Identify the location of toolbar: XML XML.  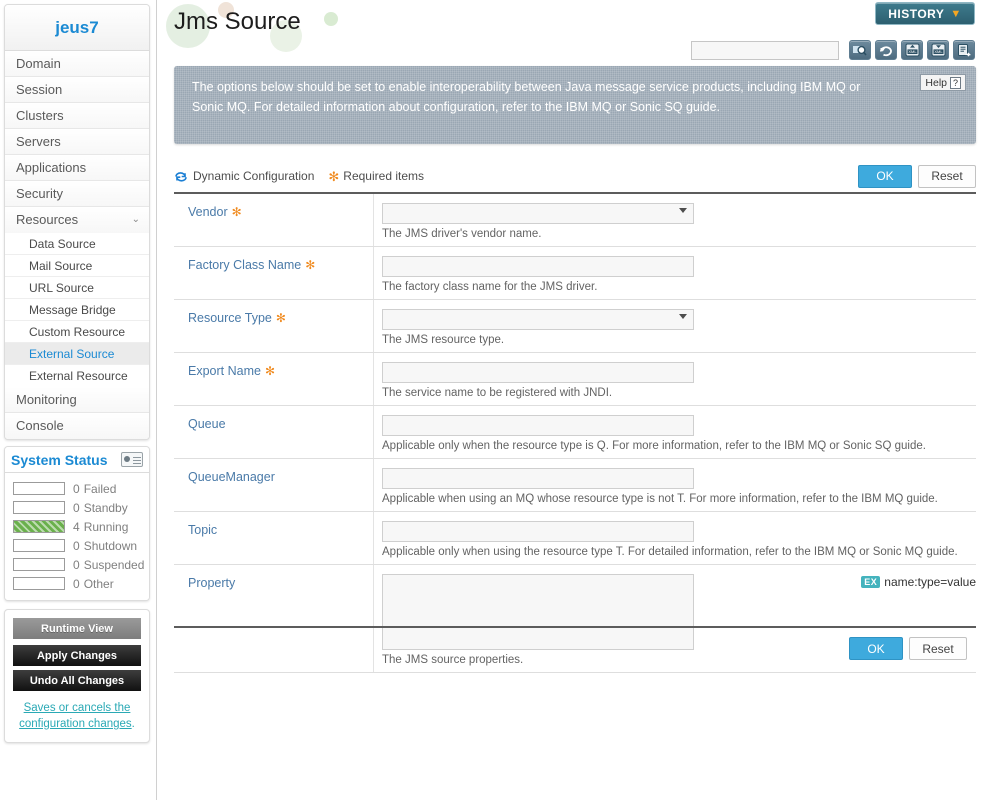
(833, 50).